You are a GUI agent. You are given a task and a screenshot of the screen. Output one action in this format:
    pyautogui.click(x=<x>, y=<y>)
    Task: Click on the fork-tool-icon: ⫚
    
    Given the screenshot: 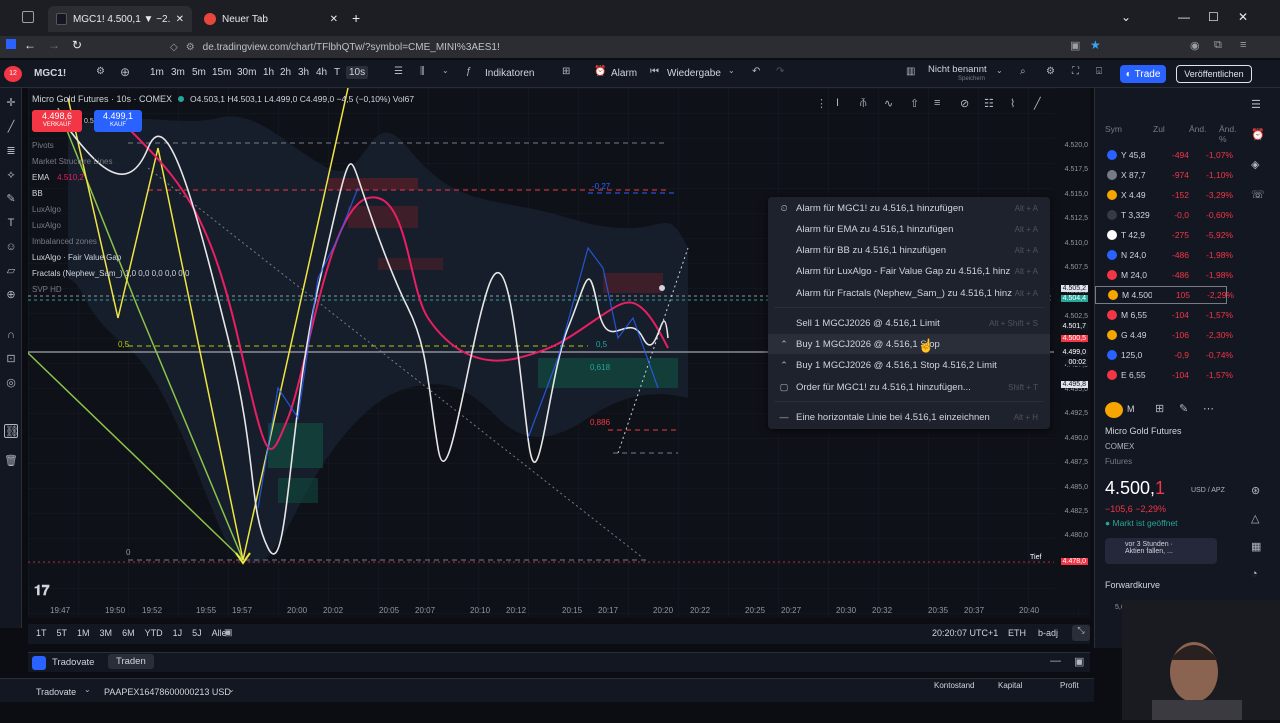 What is the action you would take?
    pyautogui.click(x=863, y=103)
    